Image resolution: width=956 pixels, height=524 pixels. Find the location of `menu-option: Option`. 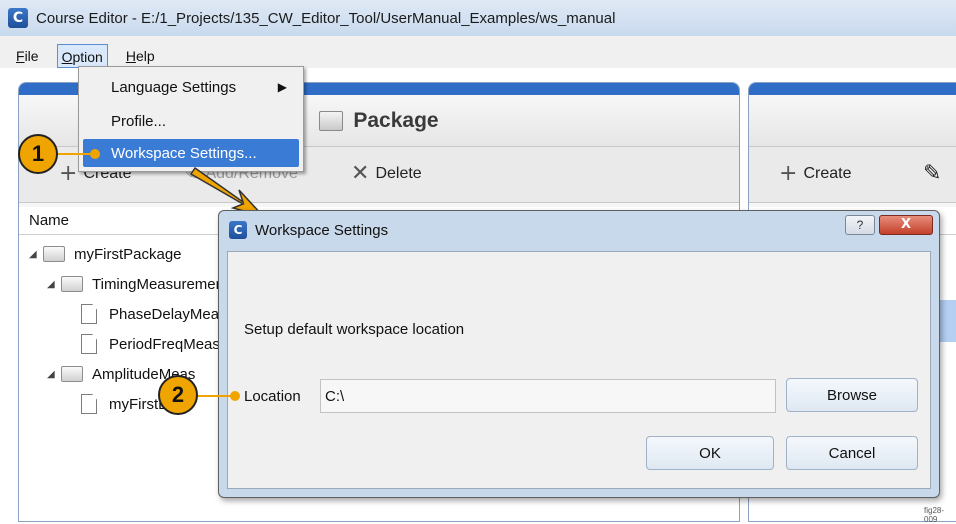

menu-option: Option is located at coordinates (82, 56).